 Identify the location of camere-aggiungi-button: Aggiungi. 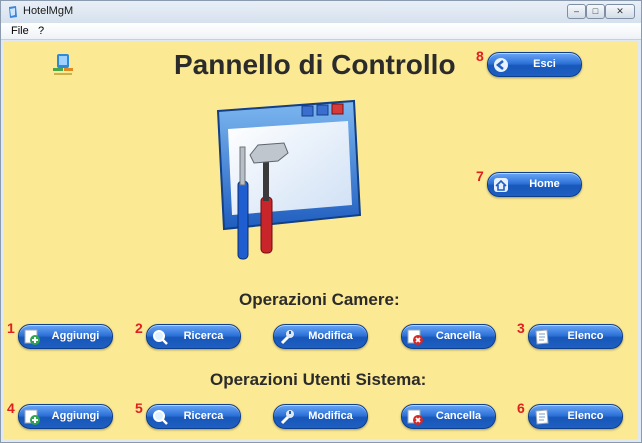
(65, 336).